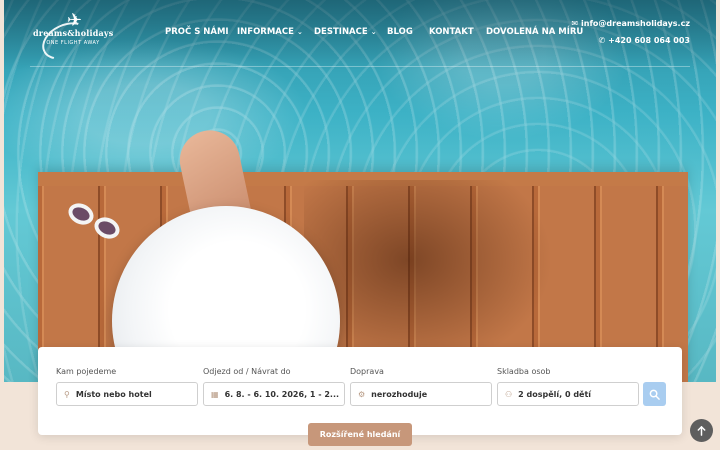 The image size is (720, 450). What do you see at coordinates (362, 394) in the screenshot?
I see `transport-icon: ⚙` at bounding box center [362, 394].